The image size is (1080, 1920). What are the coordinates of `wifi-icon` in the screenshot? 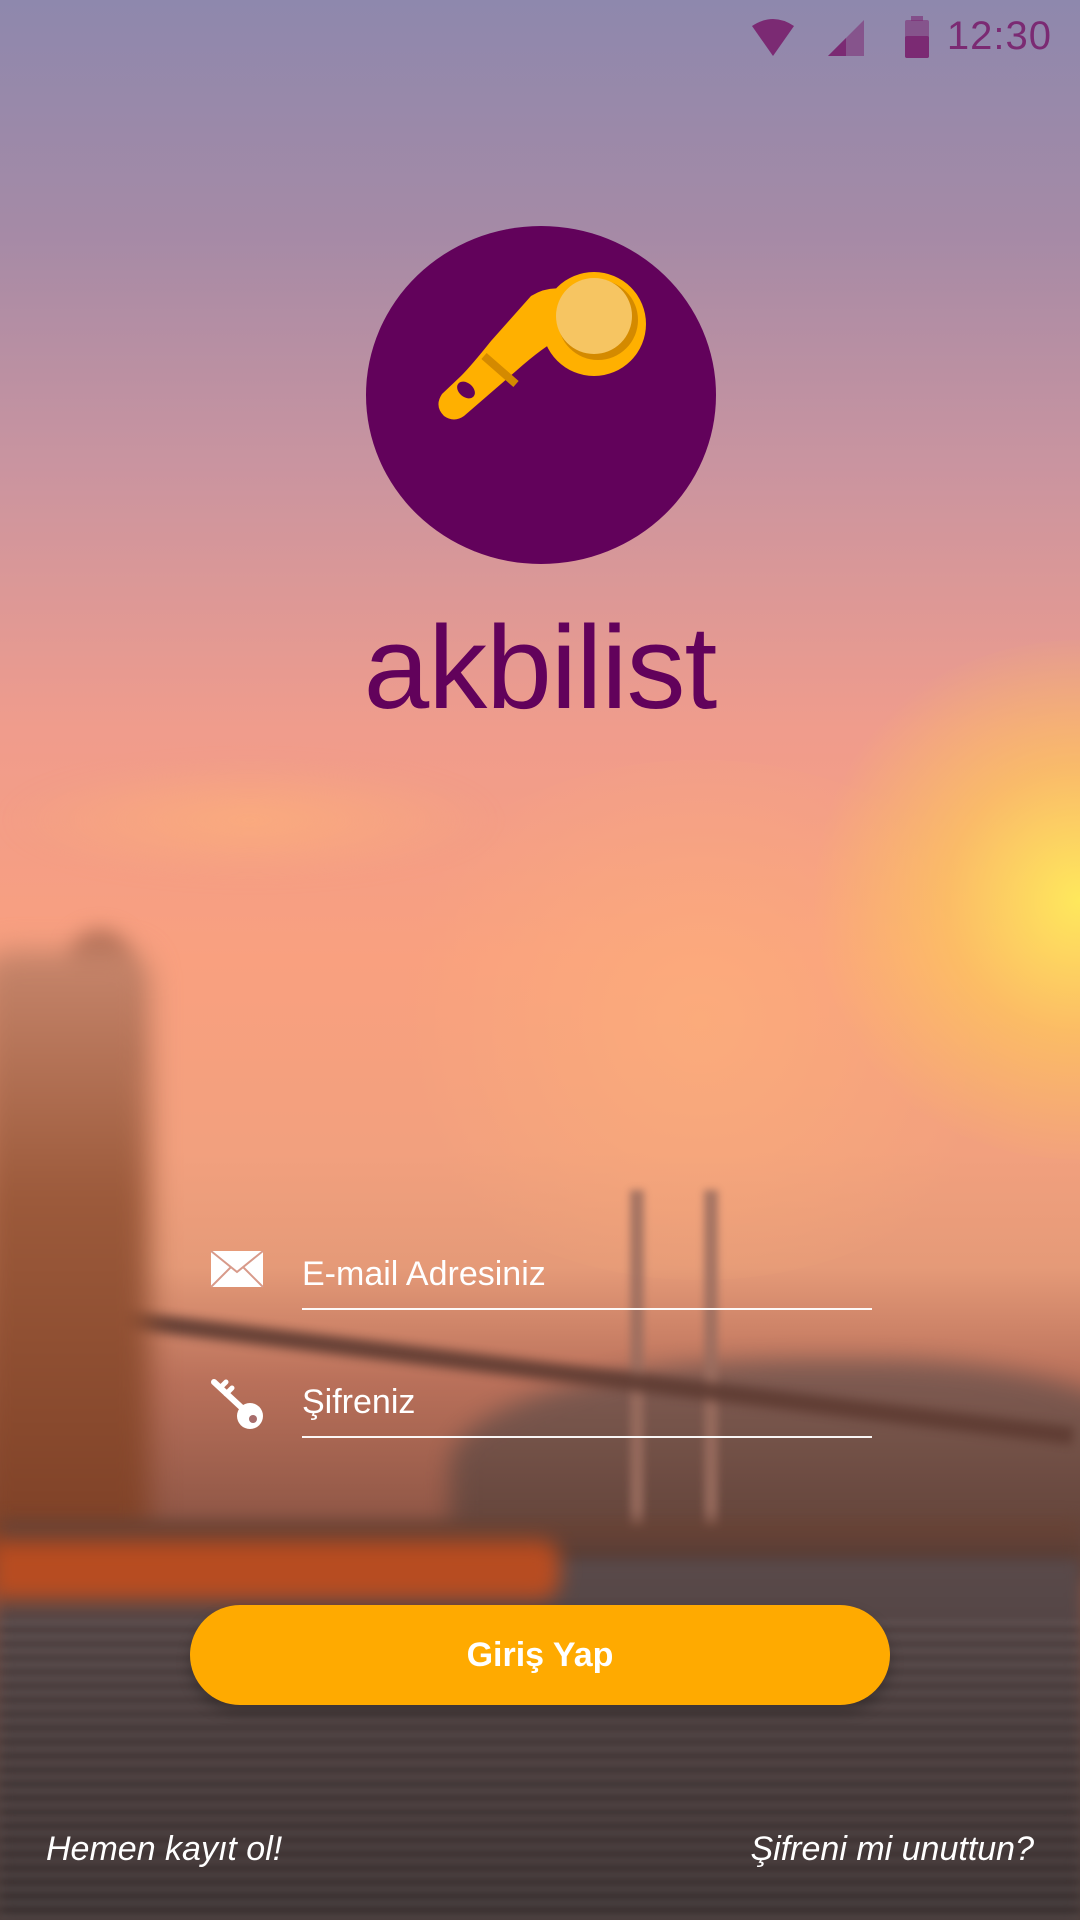 It's located at (773, 37).